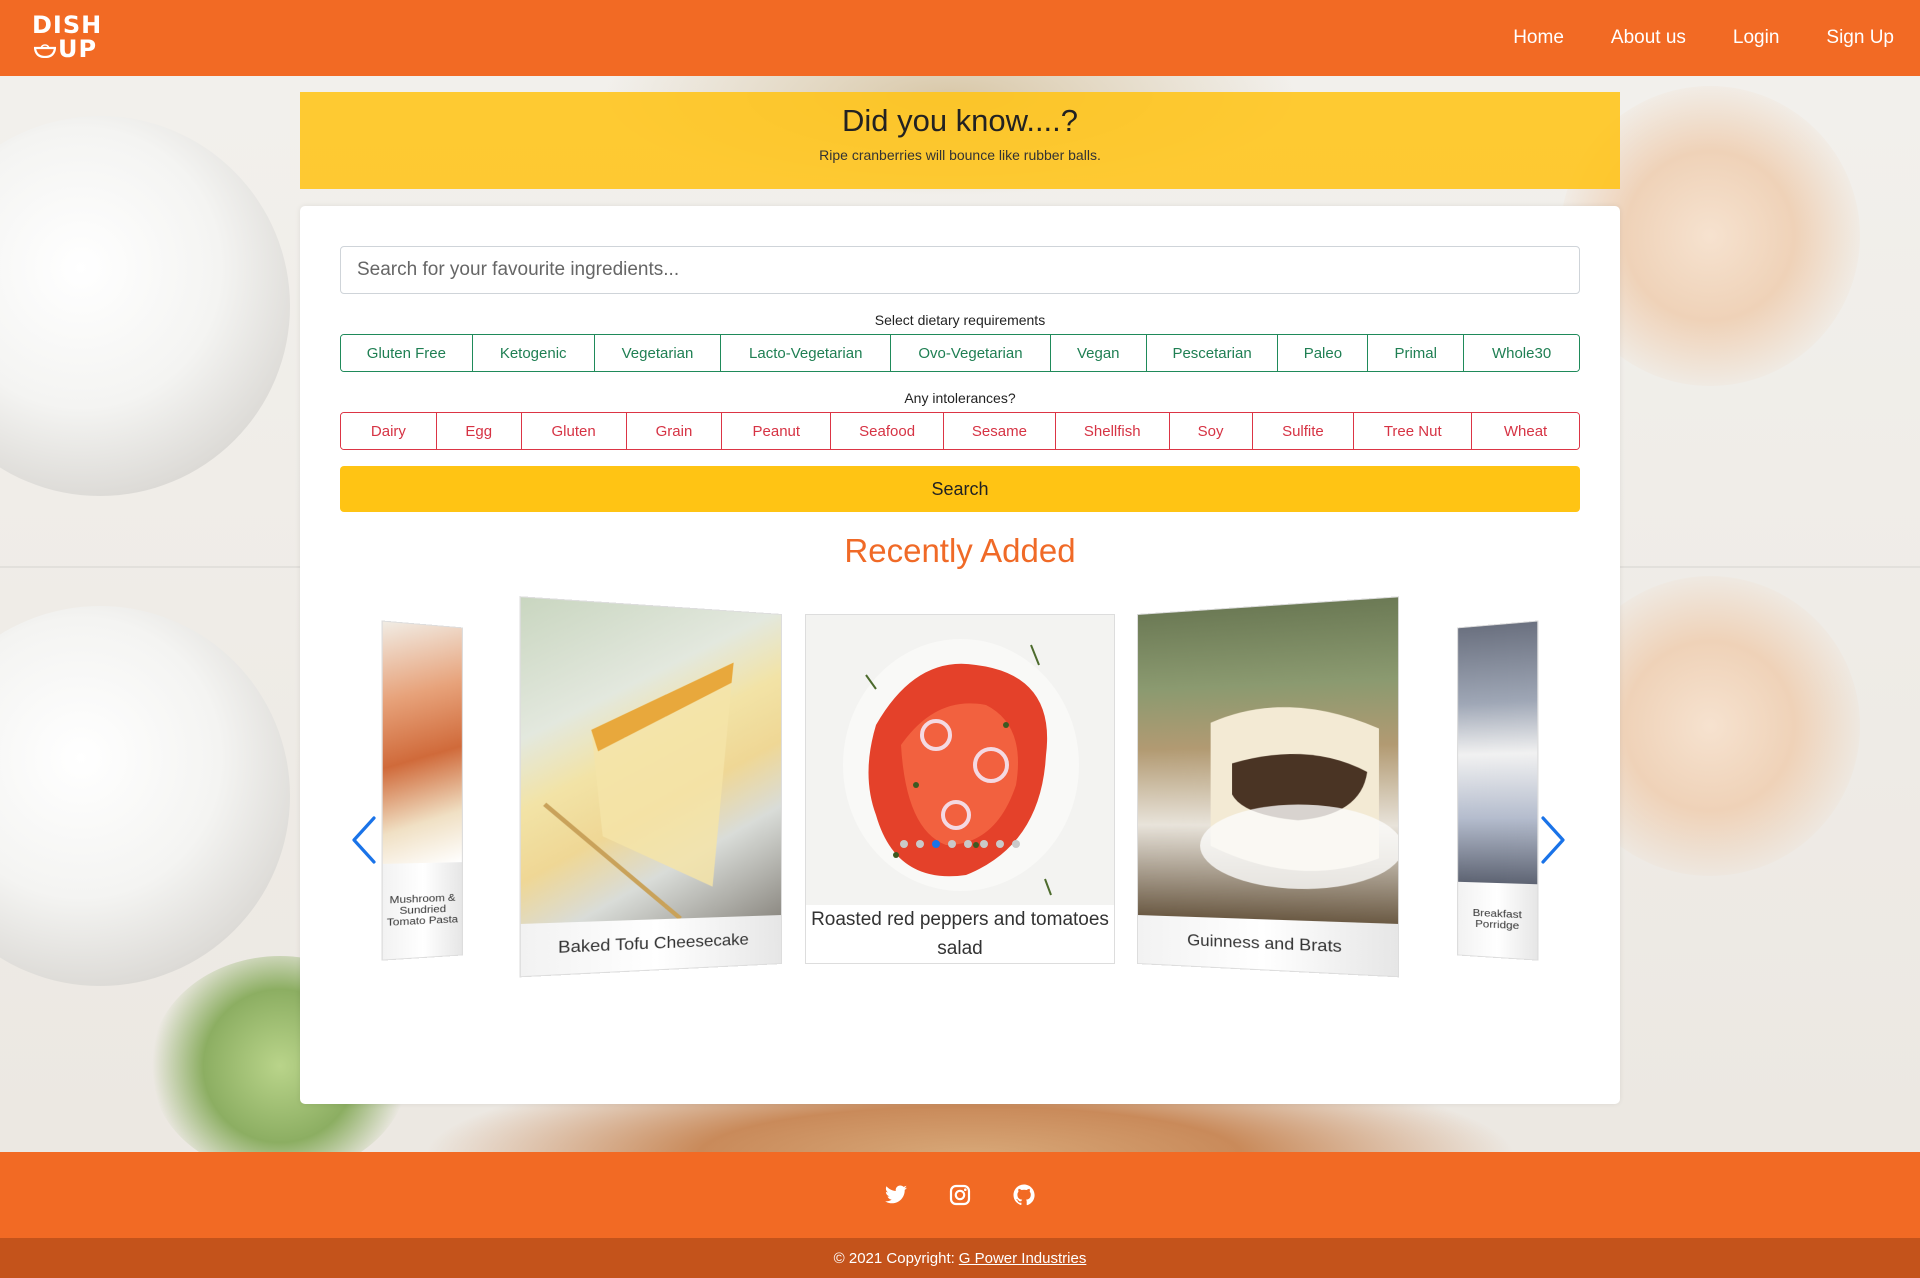 Image resolution: width=1920 pixels, height=1278 pixels. I want to click on nav-sign-up: Sign Up, so click(1860, 38).